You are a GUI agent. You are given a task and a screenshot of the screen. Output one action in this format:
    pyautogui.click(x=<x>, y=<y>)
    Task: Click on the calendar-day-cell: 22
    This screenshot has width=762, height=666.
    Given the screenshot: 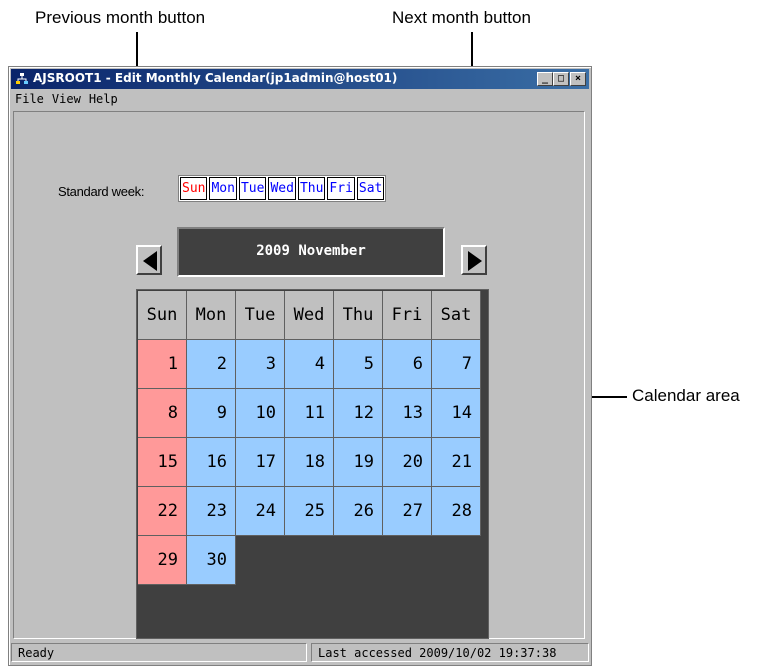 What is the action you would take?
    pyautogui.click(x=162, y=511)
    